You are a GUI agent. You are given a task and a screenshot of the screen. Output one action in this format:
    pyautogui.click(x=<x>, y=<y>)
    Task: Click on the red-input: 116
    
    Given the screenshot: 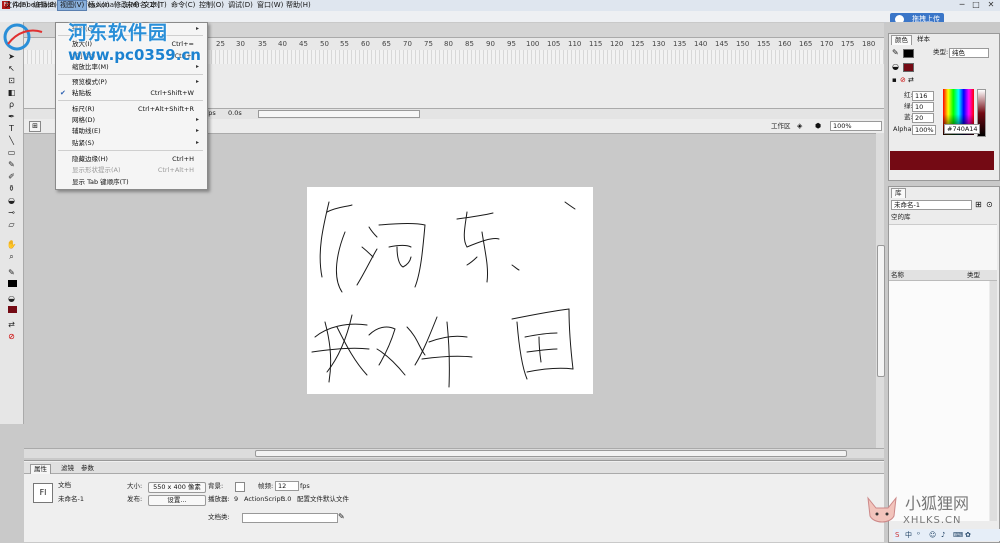 What is the action you would take?
    pyautogui.click(x=923, y=96)
    